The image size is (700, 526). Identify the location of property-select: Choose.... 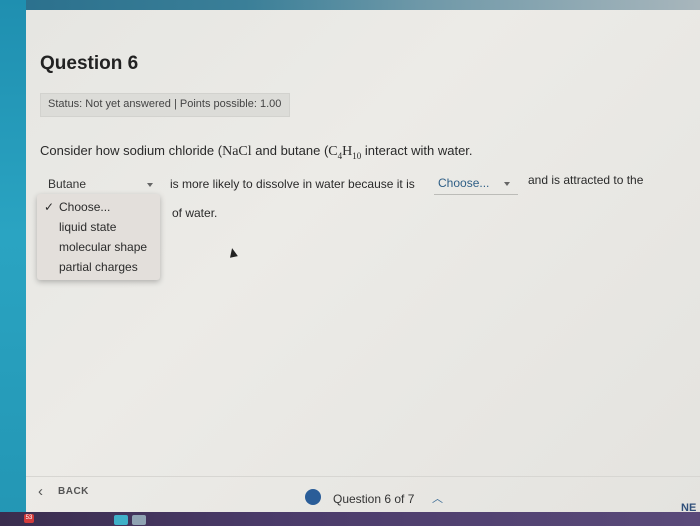
(476, 183).